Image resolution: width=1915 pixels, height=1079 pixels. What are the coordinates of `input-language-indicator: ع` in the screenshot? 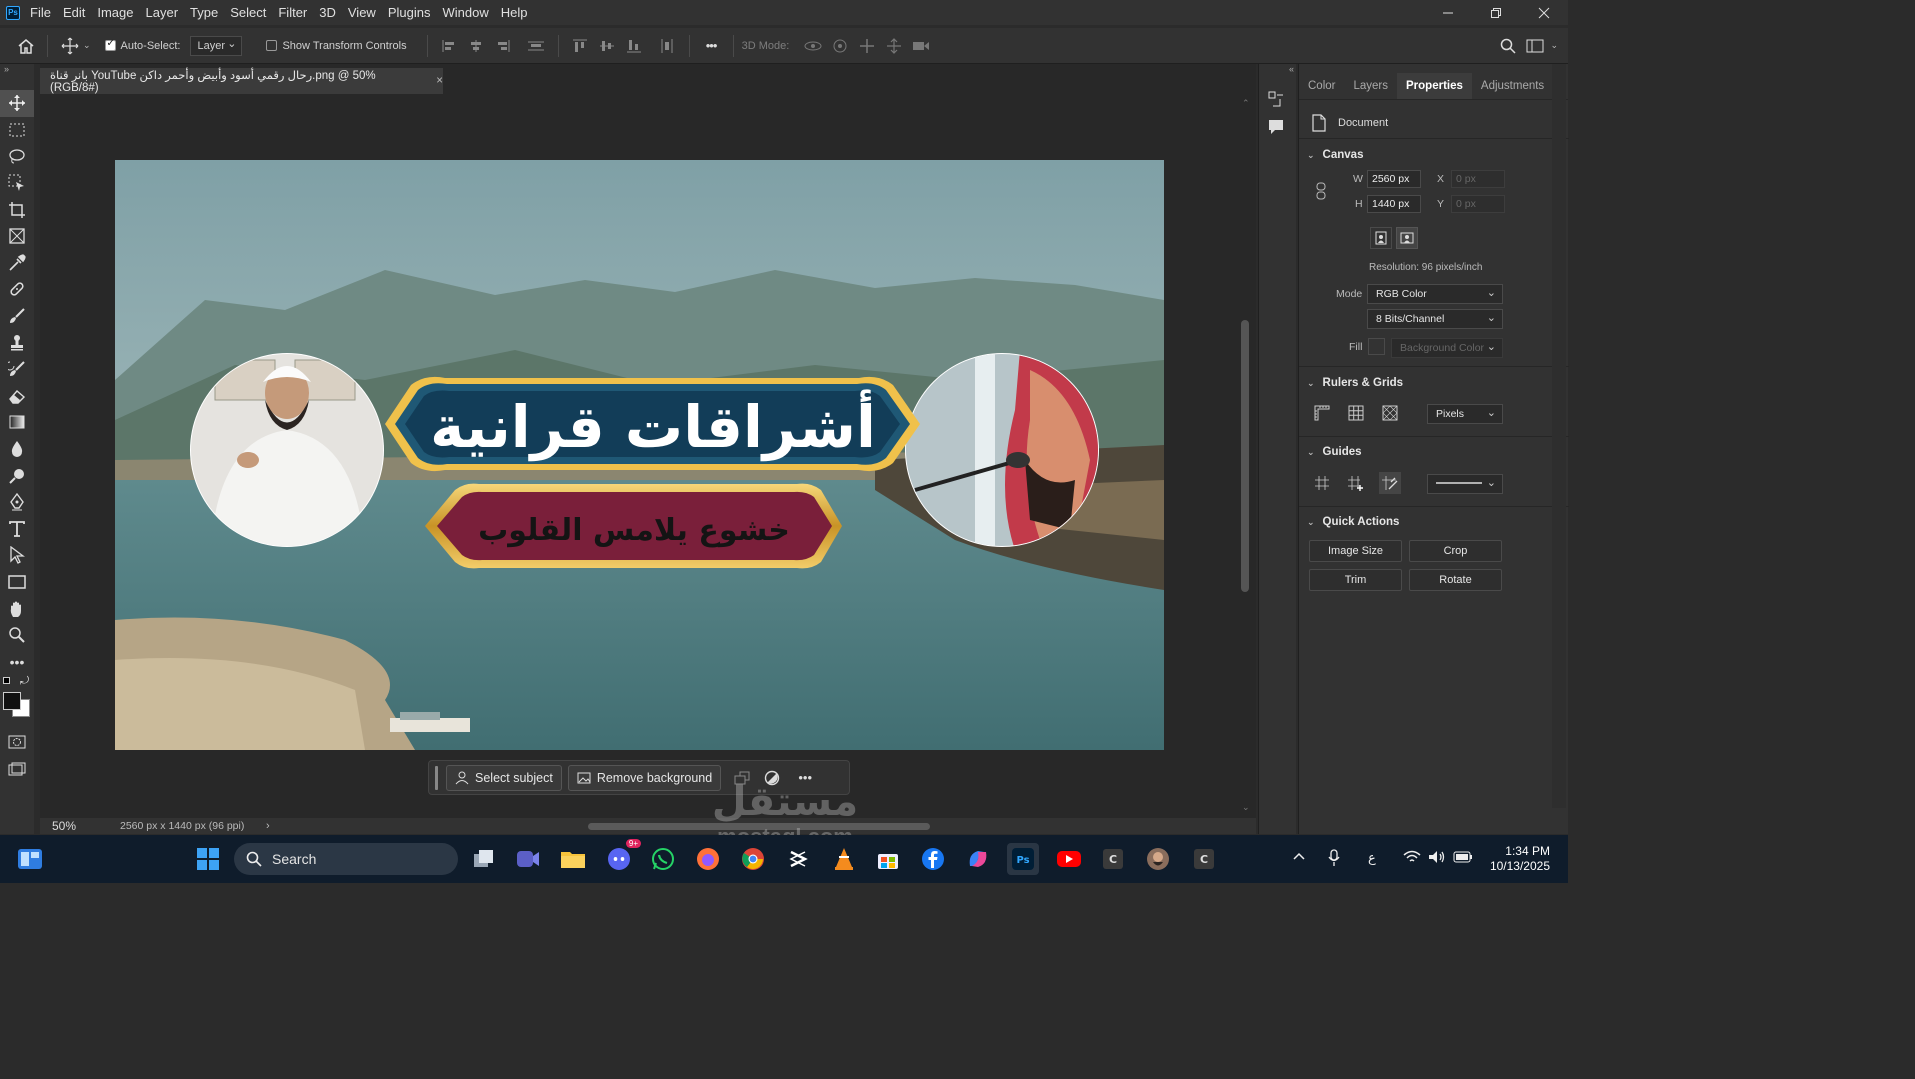 It's located at (1372, 858).